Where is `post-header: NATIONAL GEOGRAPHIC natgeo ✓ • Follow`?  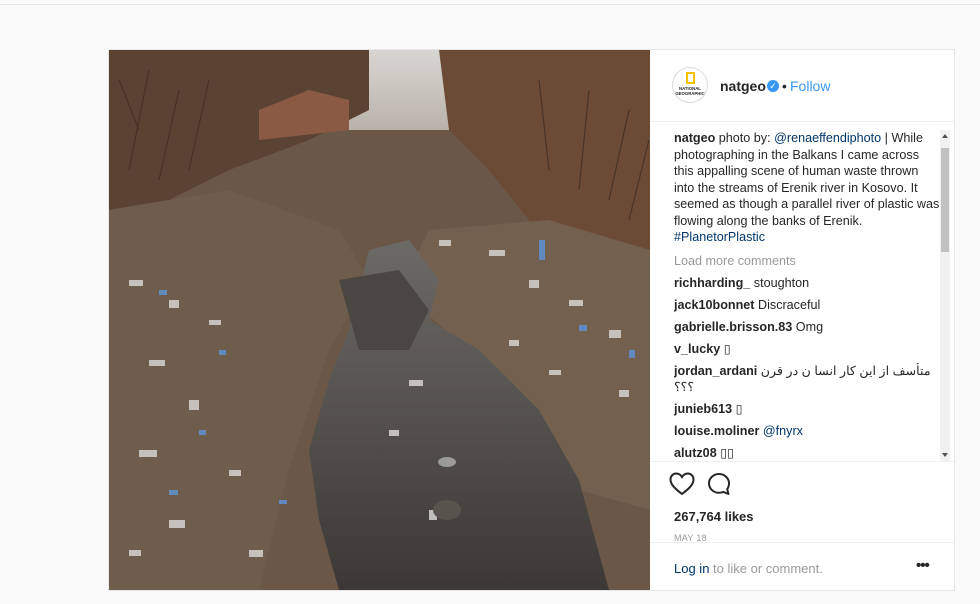
post-header: NATIONAL GEOGRAPHIC natgeo ✓ • Follow is located at coordinates (802, 86).